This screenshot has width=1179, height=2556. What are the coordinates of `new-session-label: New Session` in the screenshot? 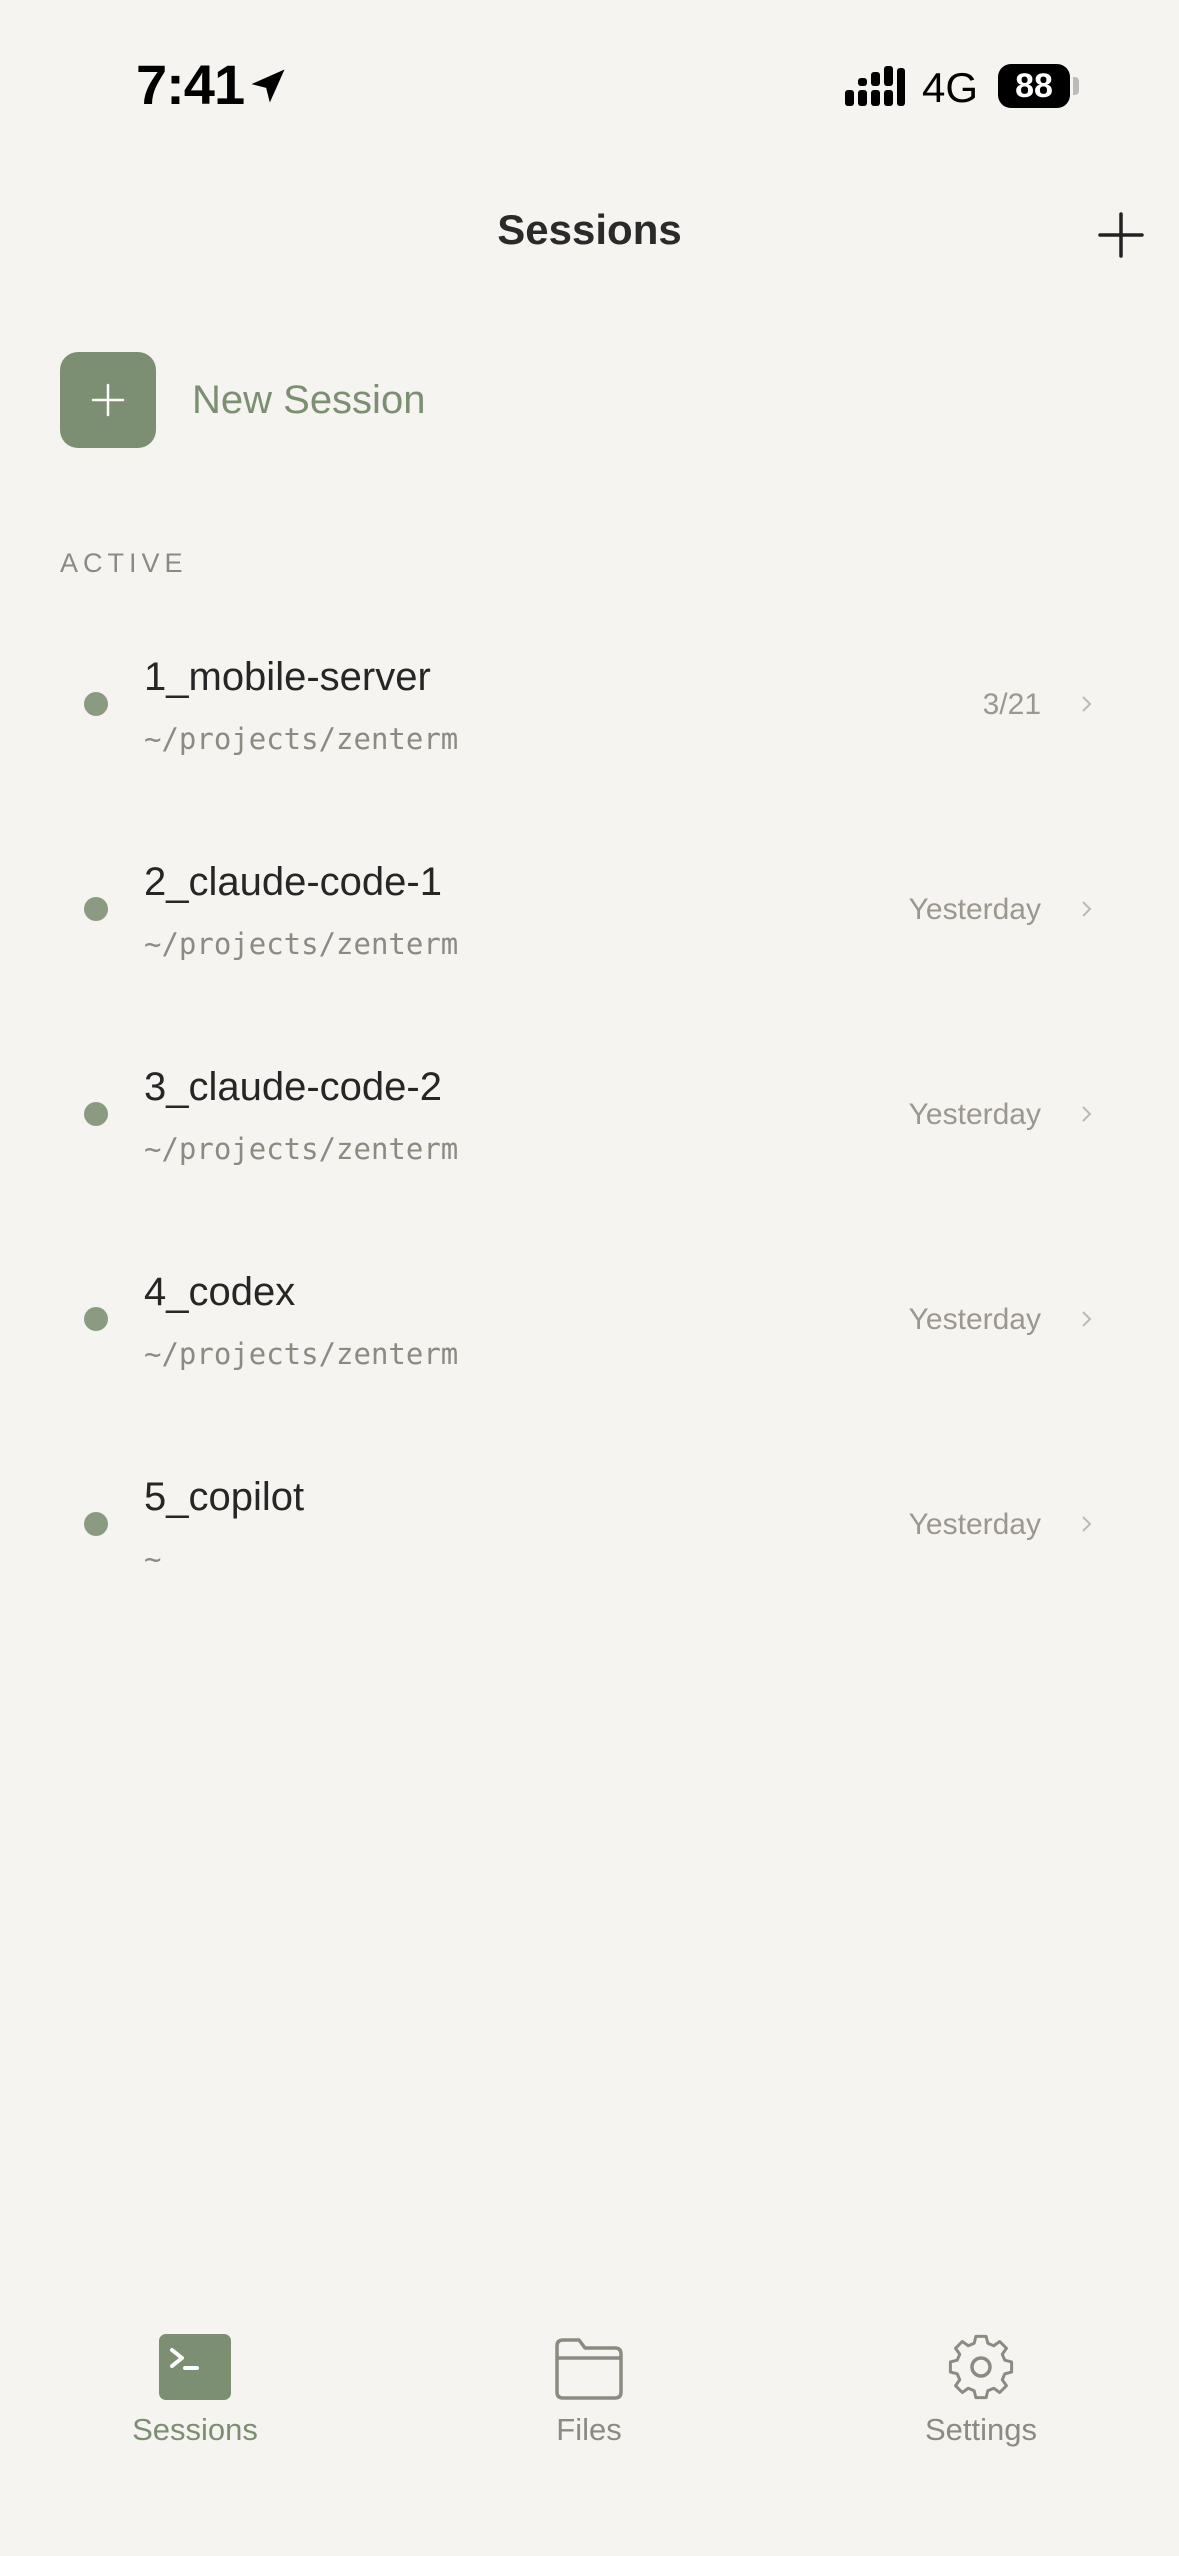 It's located at (309, 399).